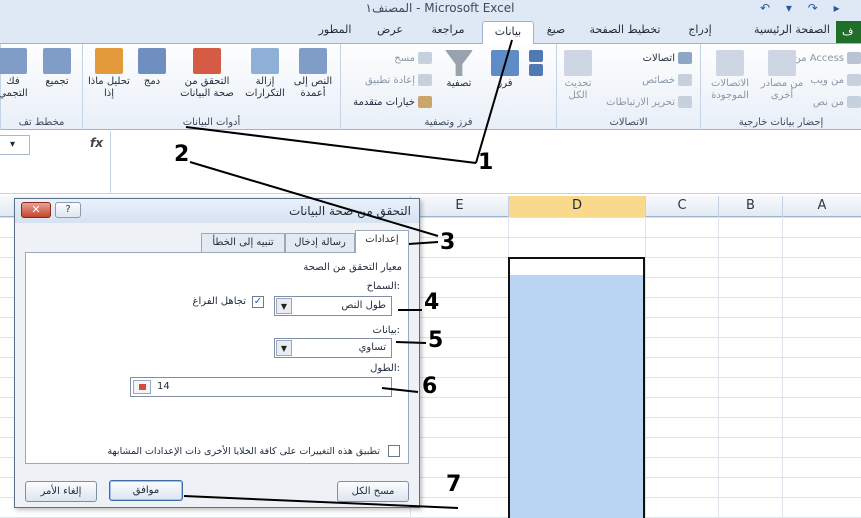  I want to click on data-label: بيانات:, so click(386, 330).